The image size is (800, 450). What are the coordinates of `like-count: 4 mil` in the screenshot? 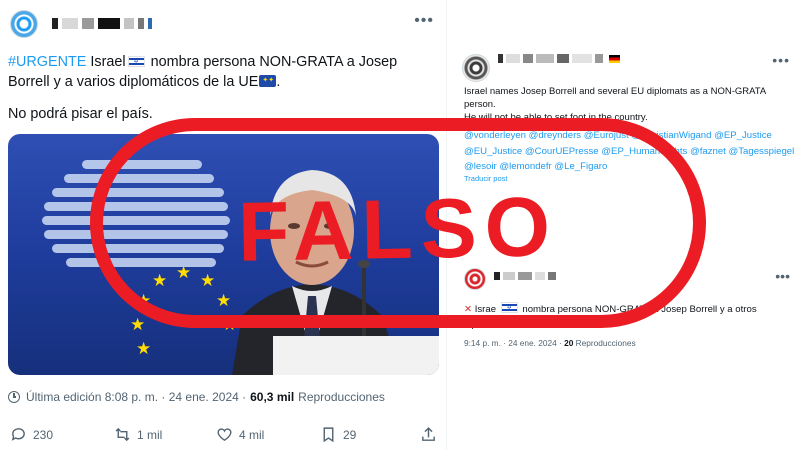 It's located at (252, 434).